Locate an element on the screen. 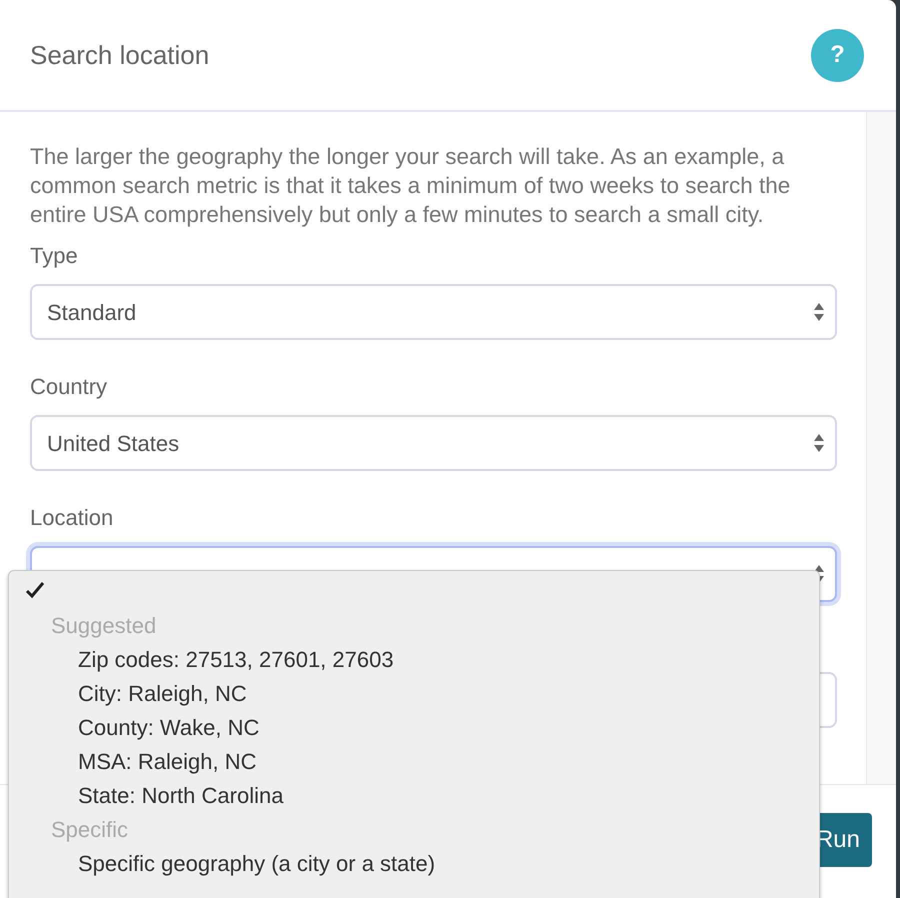 This screenshot has width=900, height=898. option-group-label: Suggested is located at coordinates (104, 626).